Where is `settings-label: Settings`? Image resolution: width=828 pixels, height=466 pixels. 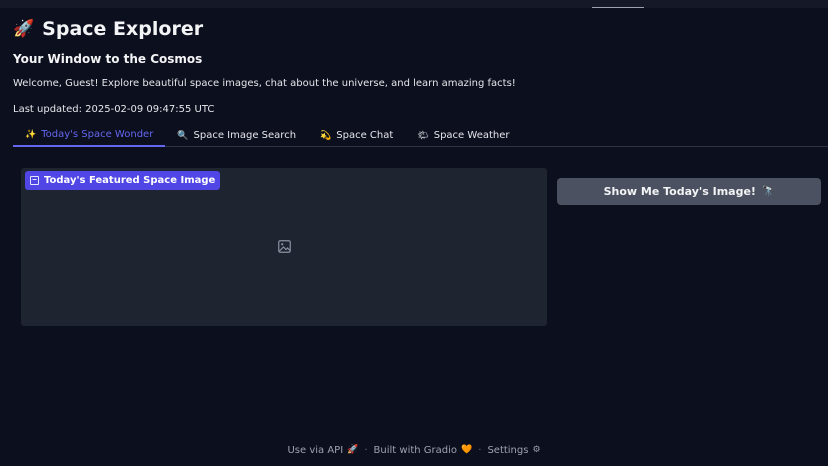
settings-label: Settings is located at coordinates (508, 450).